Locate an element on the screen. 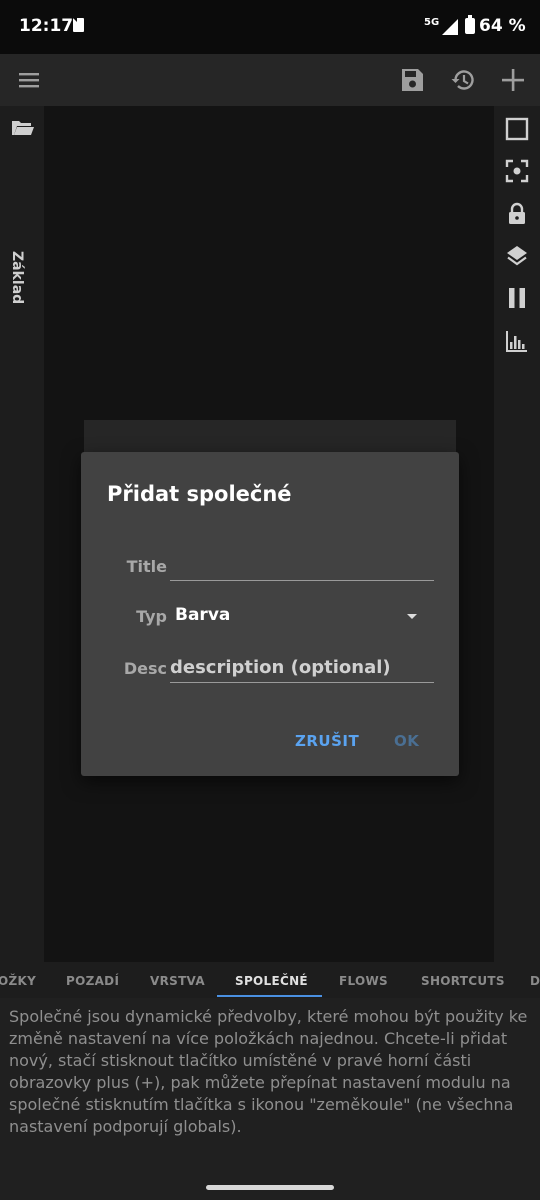  desc-label: Desc is located at coordinates (145, 668).